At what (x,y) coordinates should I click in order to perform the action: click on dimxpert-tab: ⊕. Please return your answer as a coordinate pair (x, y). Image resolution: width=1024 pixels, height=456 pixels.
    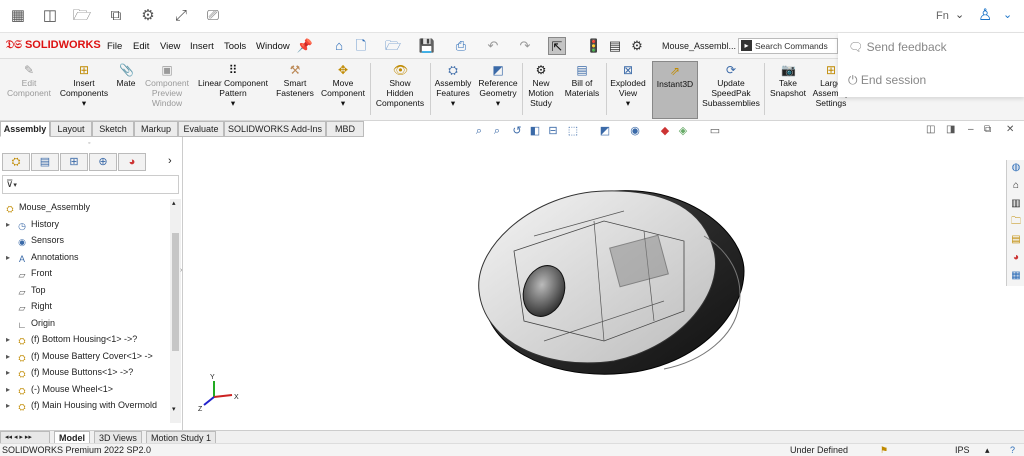
    Looking at the image, I should click on (103, 162).